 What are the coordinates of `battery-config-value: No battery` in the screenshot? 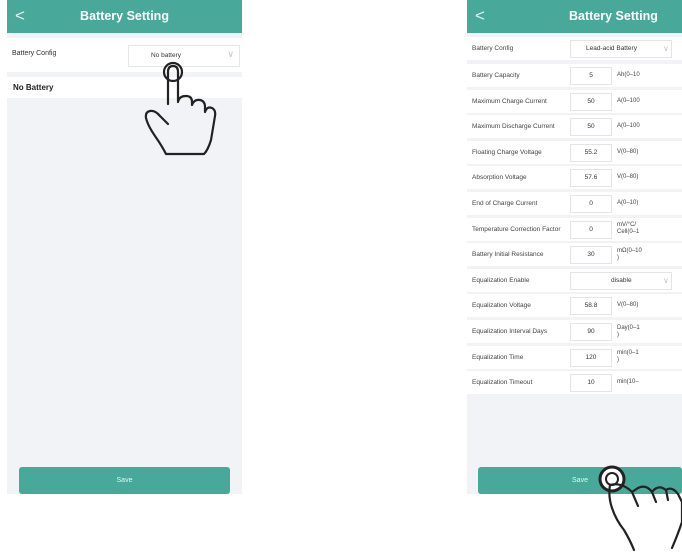 It's located at (166, 55).